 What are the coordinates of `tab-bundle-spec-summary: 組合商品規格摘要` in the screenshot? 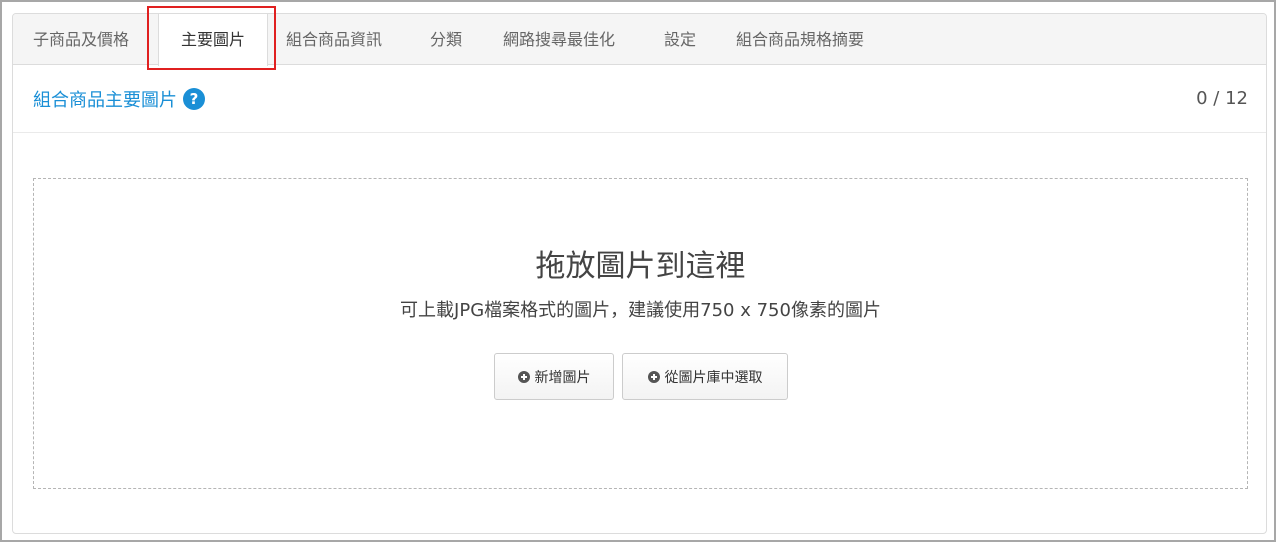 It's located at (800, 39).